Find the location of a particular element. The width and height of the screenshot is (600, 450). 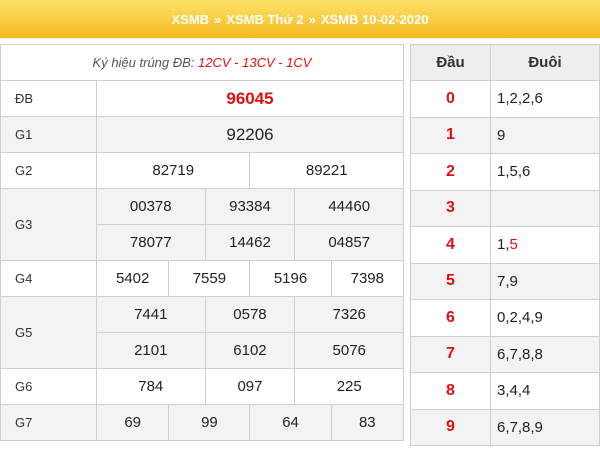

prize-row-g2: G2 82719 89221 is located at coordinates (202, 170).